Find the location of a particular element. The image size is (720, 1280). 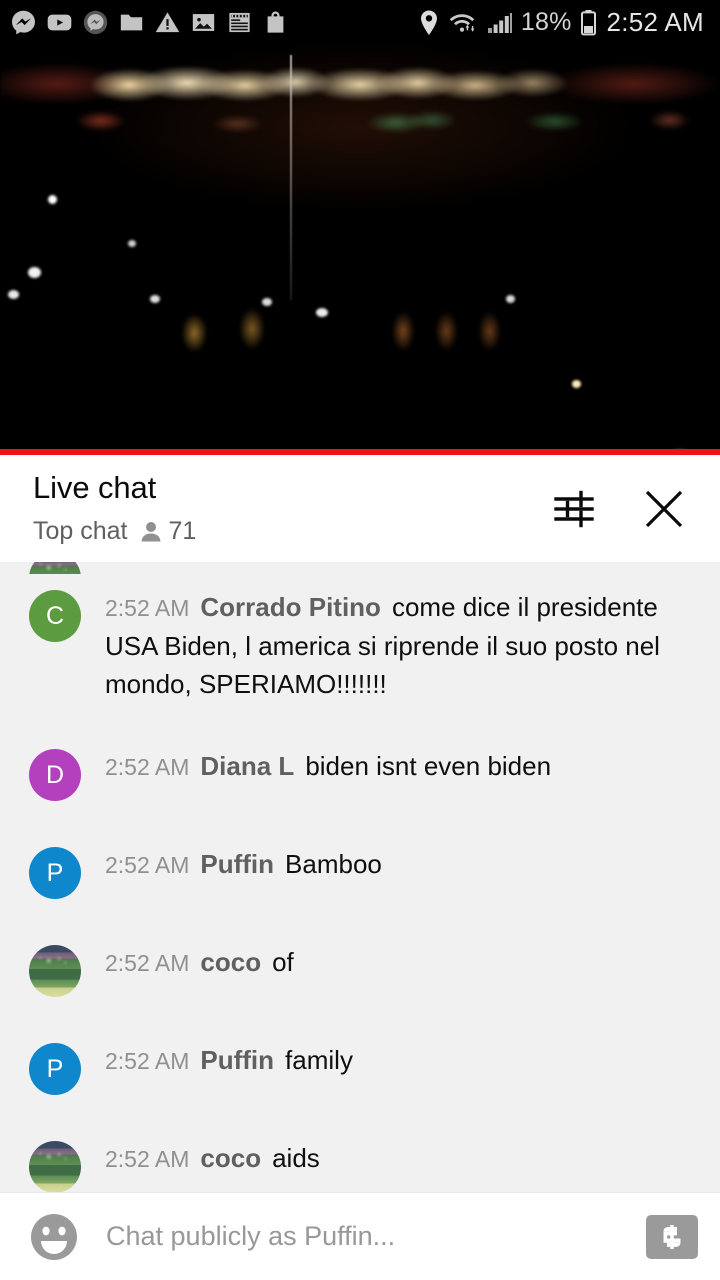

antenna-mast is located at coordinates (291, 177).